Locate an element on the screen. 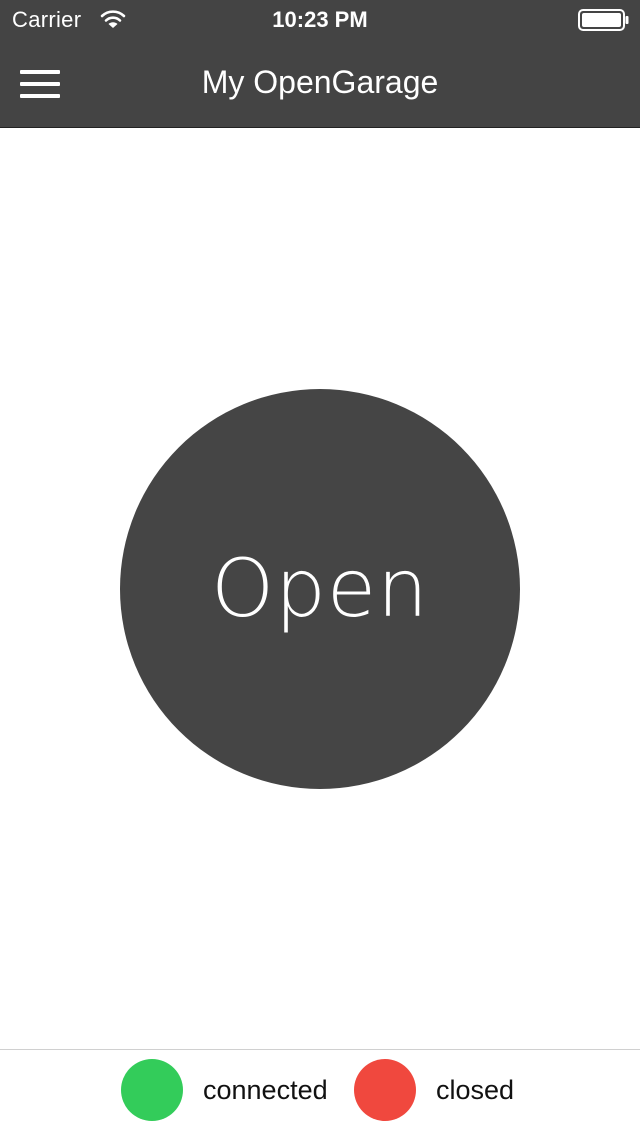 The image size is (640, 1136). battery-icon is located at coordinates (603, 20).